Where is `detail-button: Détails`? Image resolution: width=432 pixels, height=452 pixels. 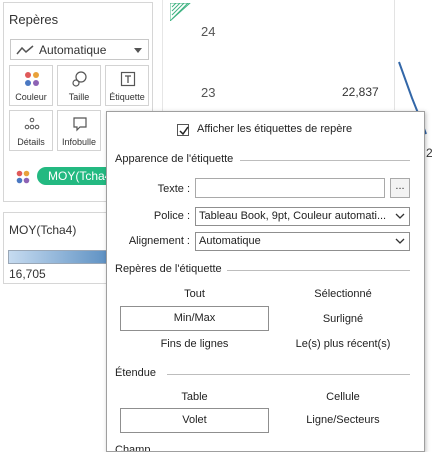 detail-button: Détails is located at coordinates (31, 130).